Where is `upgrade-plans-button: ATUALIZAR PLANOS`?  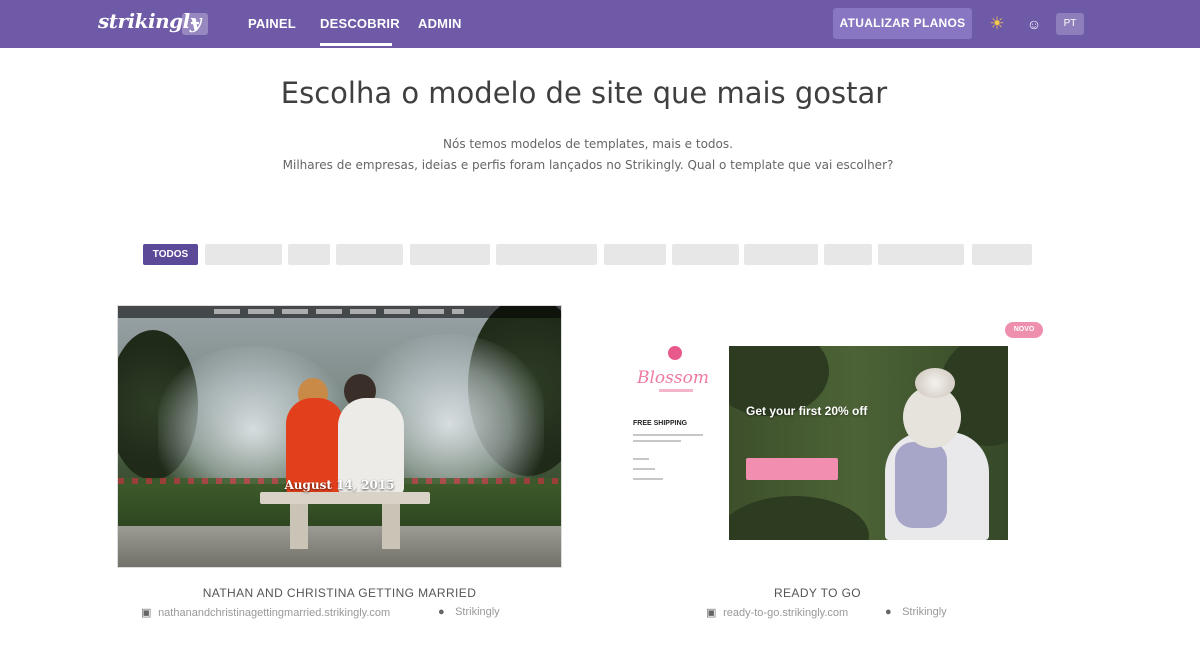 upgrade-plans-button: ATUALIZAR PLANOS is located at coordinates (902, 23).